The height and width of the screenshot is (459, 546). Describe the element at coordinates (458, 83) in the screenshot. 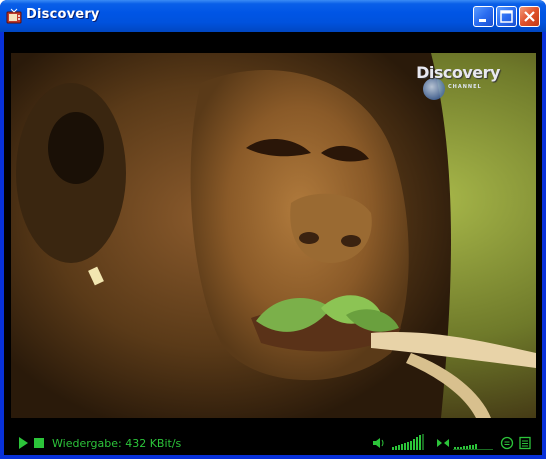

I see `channel-logo: Discovery CHANNEL` at that location.